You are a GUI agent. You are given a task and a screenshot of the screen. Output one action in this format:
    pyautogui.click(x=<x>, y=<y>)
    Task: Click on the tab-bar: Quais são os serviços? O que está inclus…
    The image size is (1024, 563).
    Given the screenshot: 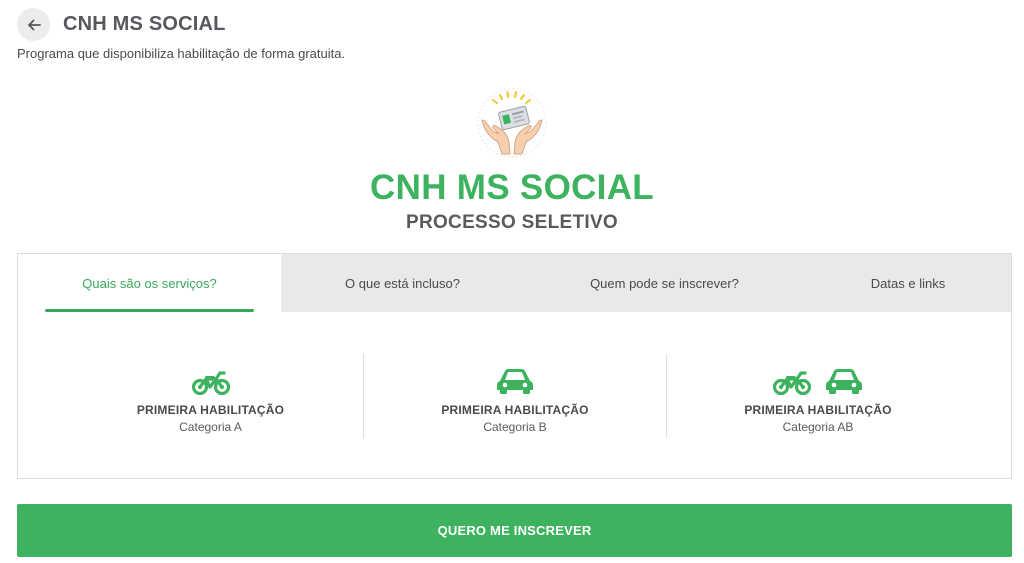 What is the action you would take?
    pyautogui.click(x=514, y=283)
    